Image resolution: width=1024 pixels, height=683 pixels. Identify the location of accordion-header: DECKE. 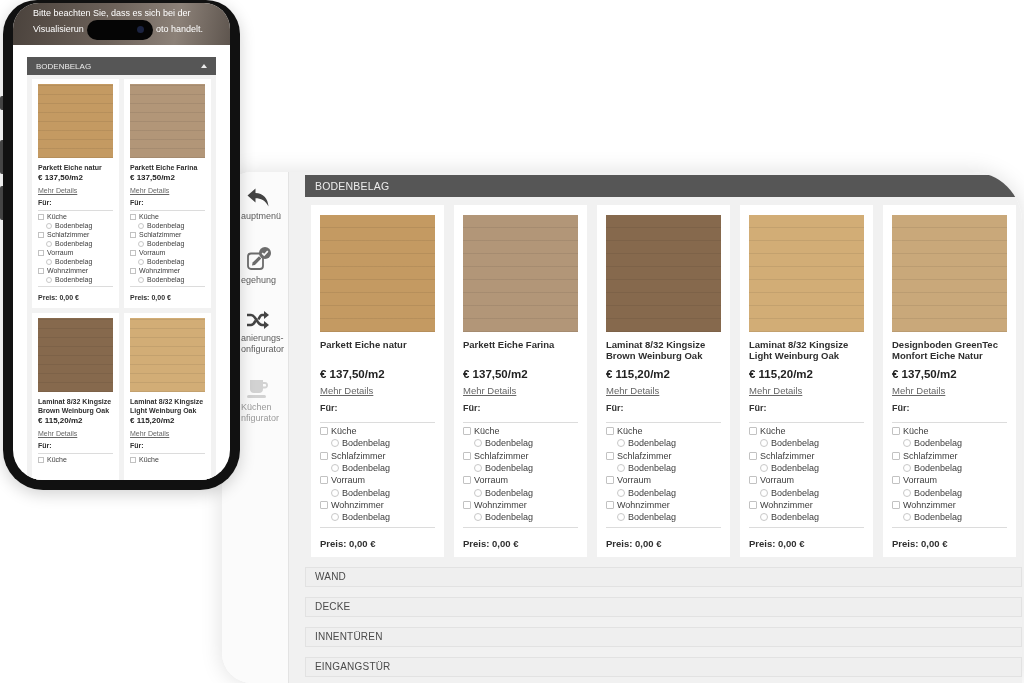
(663, 607).